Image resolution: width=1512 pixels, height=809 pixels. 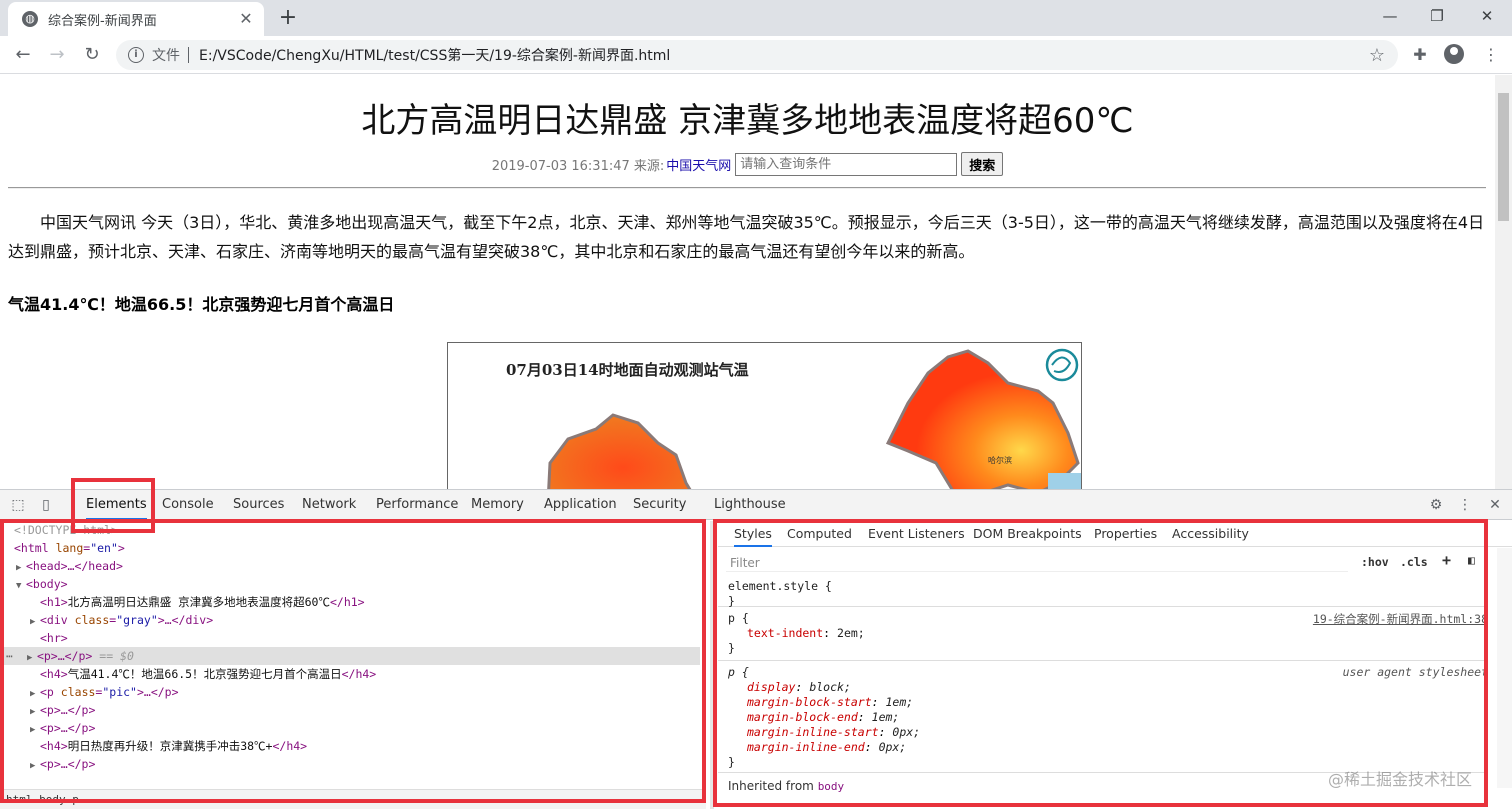 What do you see at coordinates (1436, 505) in the screenshot?
I see `settings-gear-icon: ⚙` at bounding box center [1436, 505].